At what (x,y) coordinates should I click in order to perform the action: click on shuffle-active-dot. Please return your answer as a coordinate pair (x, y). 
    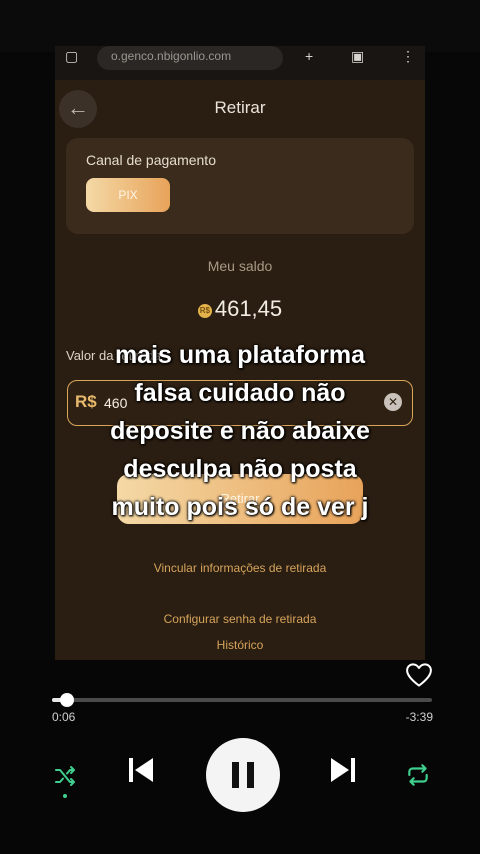
    Looking at the image, I should click on (65, 796).